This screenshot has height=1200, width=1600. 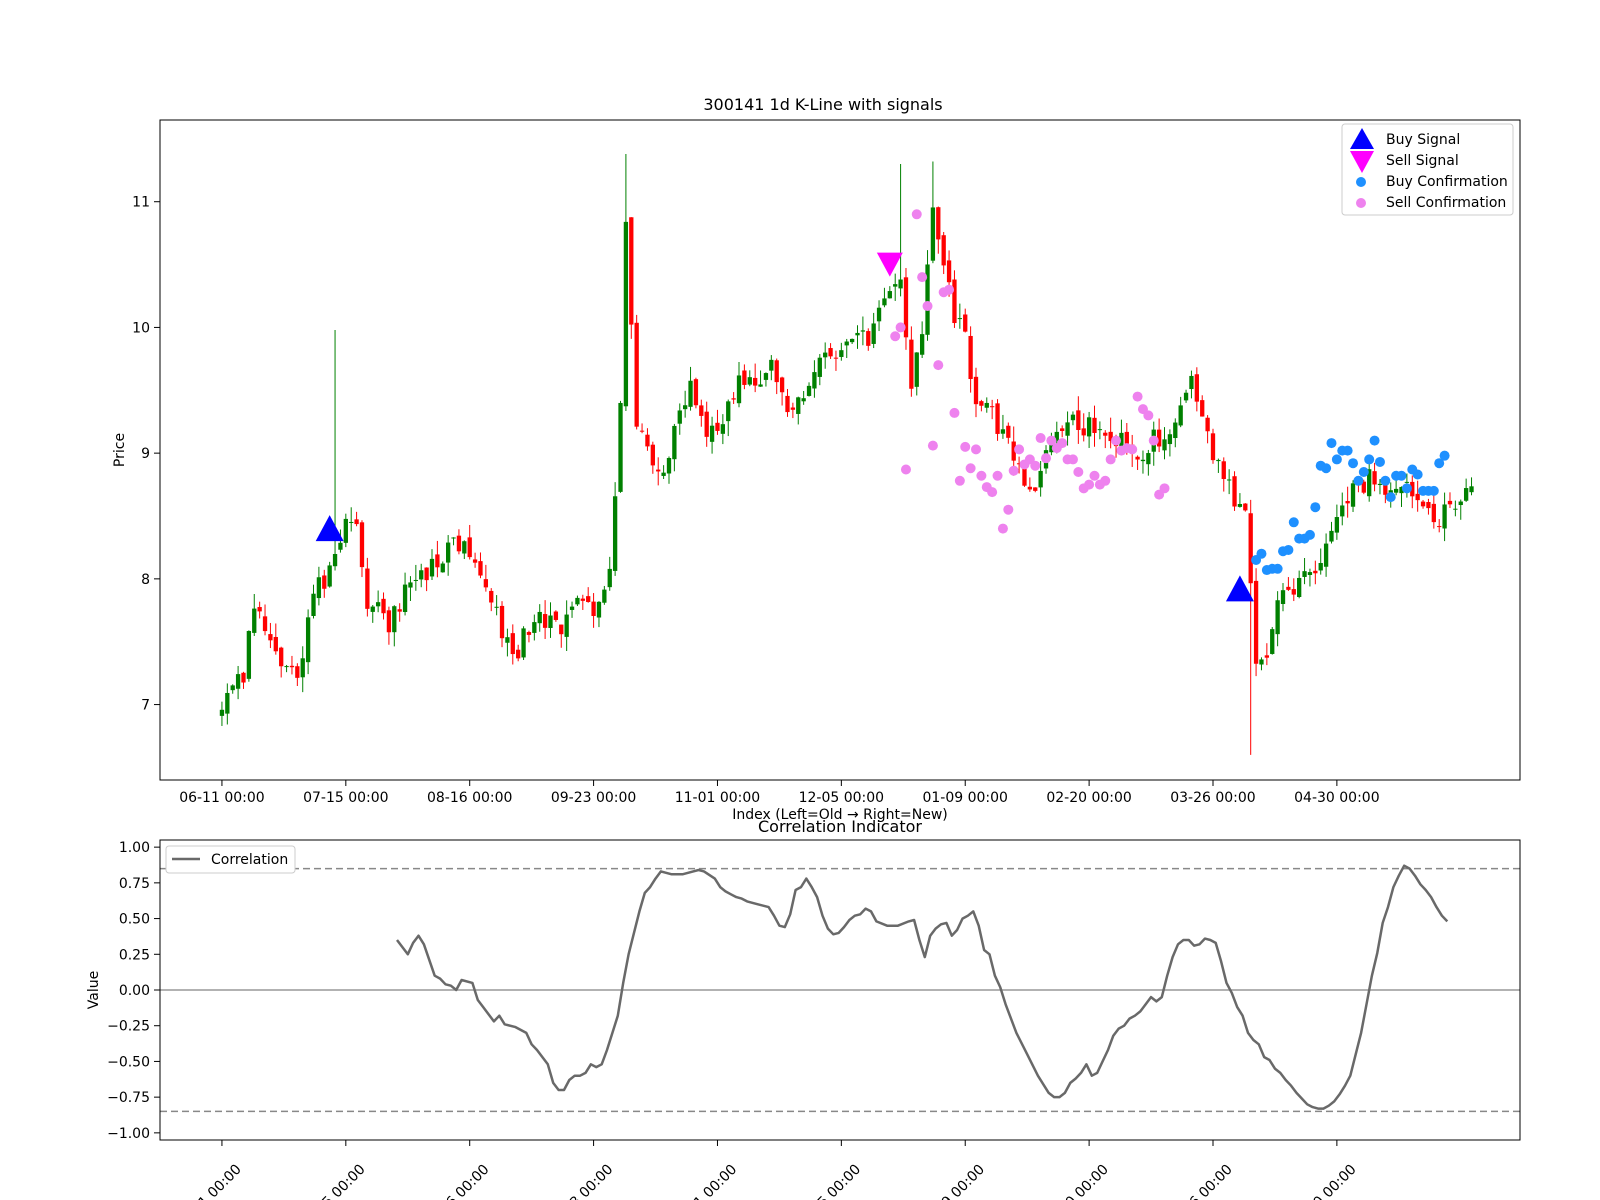 What do you see at coordinates (1361, 182) in the screenshot?
I see `legend-buy-conf-marker` at bounding box center [1361, 182].